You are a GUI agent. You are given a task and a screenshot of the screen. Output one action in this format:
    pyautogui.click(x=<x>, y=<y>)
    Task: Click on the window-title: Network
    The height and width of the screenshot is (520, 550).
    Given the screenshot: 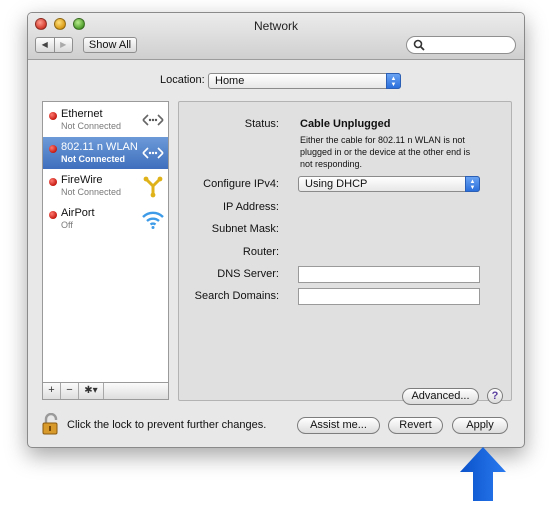 What is the action you would take?
    pyautogui.click(x=275, y=26)
    